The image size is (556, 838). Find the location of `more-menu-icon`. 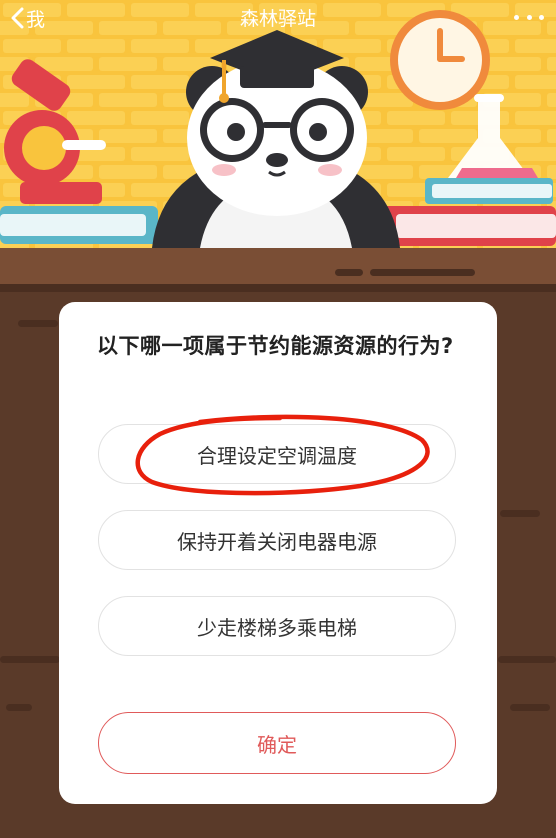

more-menu-icon is located at coordinates (529, 17).